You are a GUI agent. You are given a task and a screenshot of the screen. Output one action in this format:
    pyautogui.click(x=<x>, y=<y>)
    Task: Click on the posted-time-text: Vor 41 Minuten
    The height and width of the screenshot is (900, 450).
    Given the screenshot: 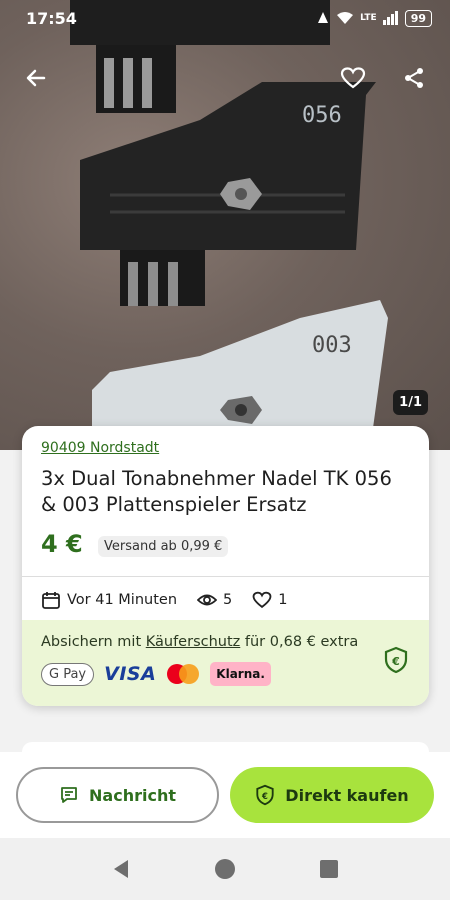 What is the action you would take?
    pyautogui.click(x=122, y=600)
    